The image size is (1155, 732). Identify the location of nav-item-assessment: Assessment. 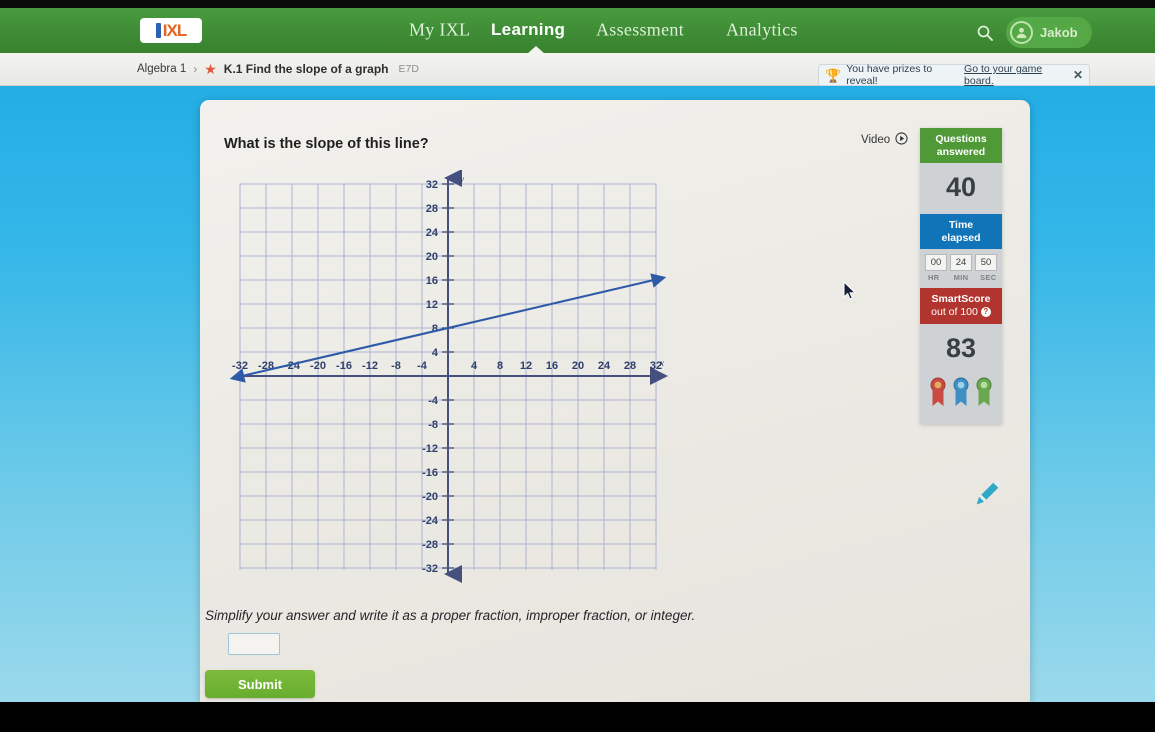
(640, 30).